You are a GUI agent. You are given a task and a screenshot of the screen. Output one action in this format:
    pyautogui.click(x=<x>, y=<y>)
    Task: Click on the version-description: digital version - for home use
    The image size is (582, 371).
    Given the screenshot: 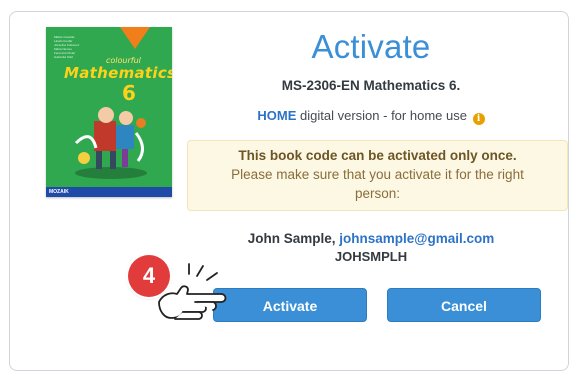 What is the action you would take?
    pyautogui.click(x=383, y=115)
    